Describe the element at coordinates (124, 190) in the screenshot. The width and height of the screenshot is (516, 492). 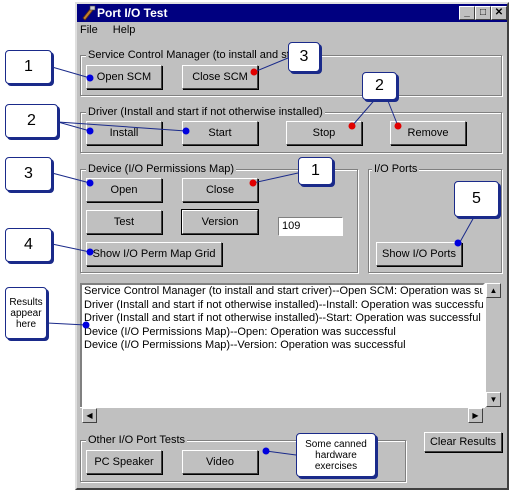
I see `device-open-button: Open` at that location.